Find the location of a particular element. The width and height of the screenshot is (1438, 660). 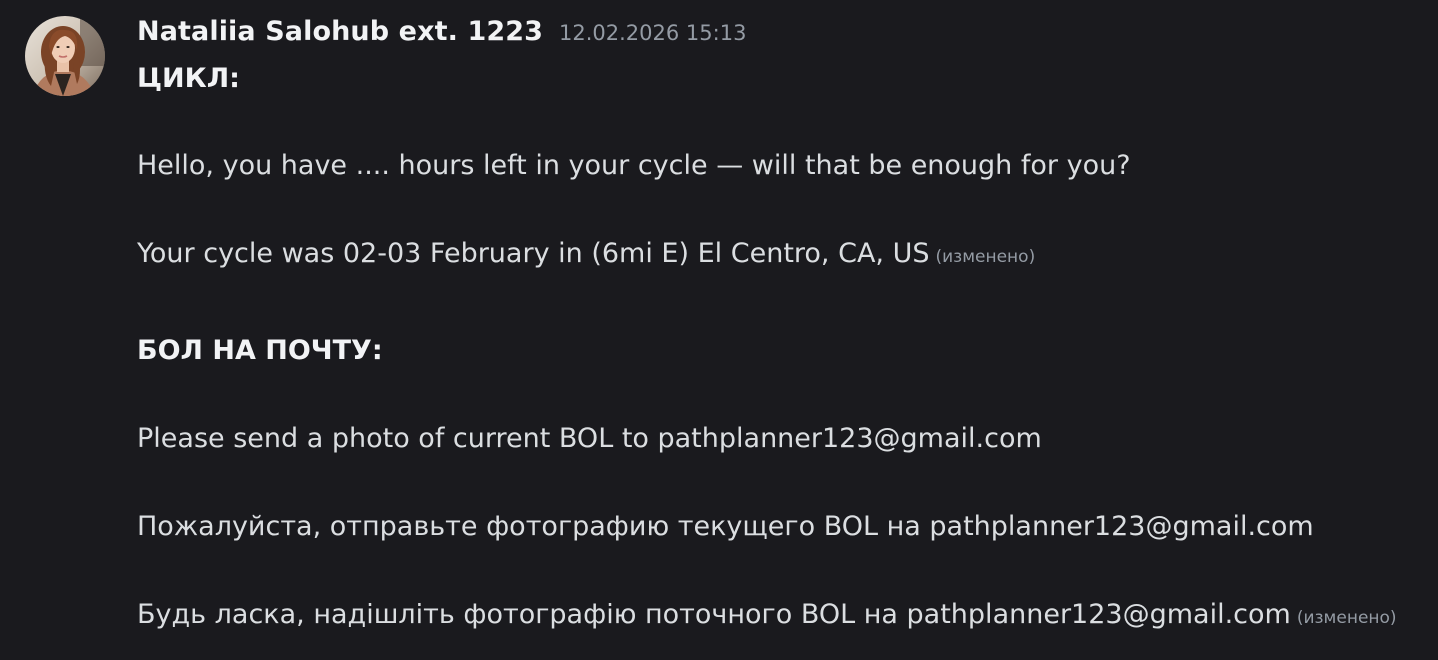

message-timestamp: 12.02.2026 15:13 is located at coordinates (652, 33).